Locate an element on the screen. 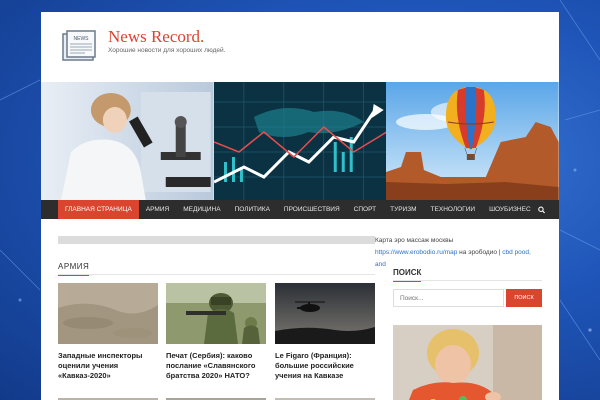  section-divider is located at coordinates (216, 274).